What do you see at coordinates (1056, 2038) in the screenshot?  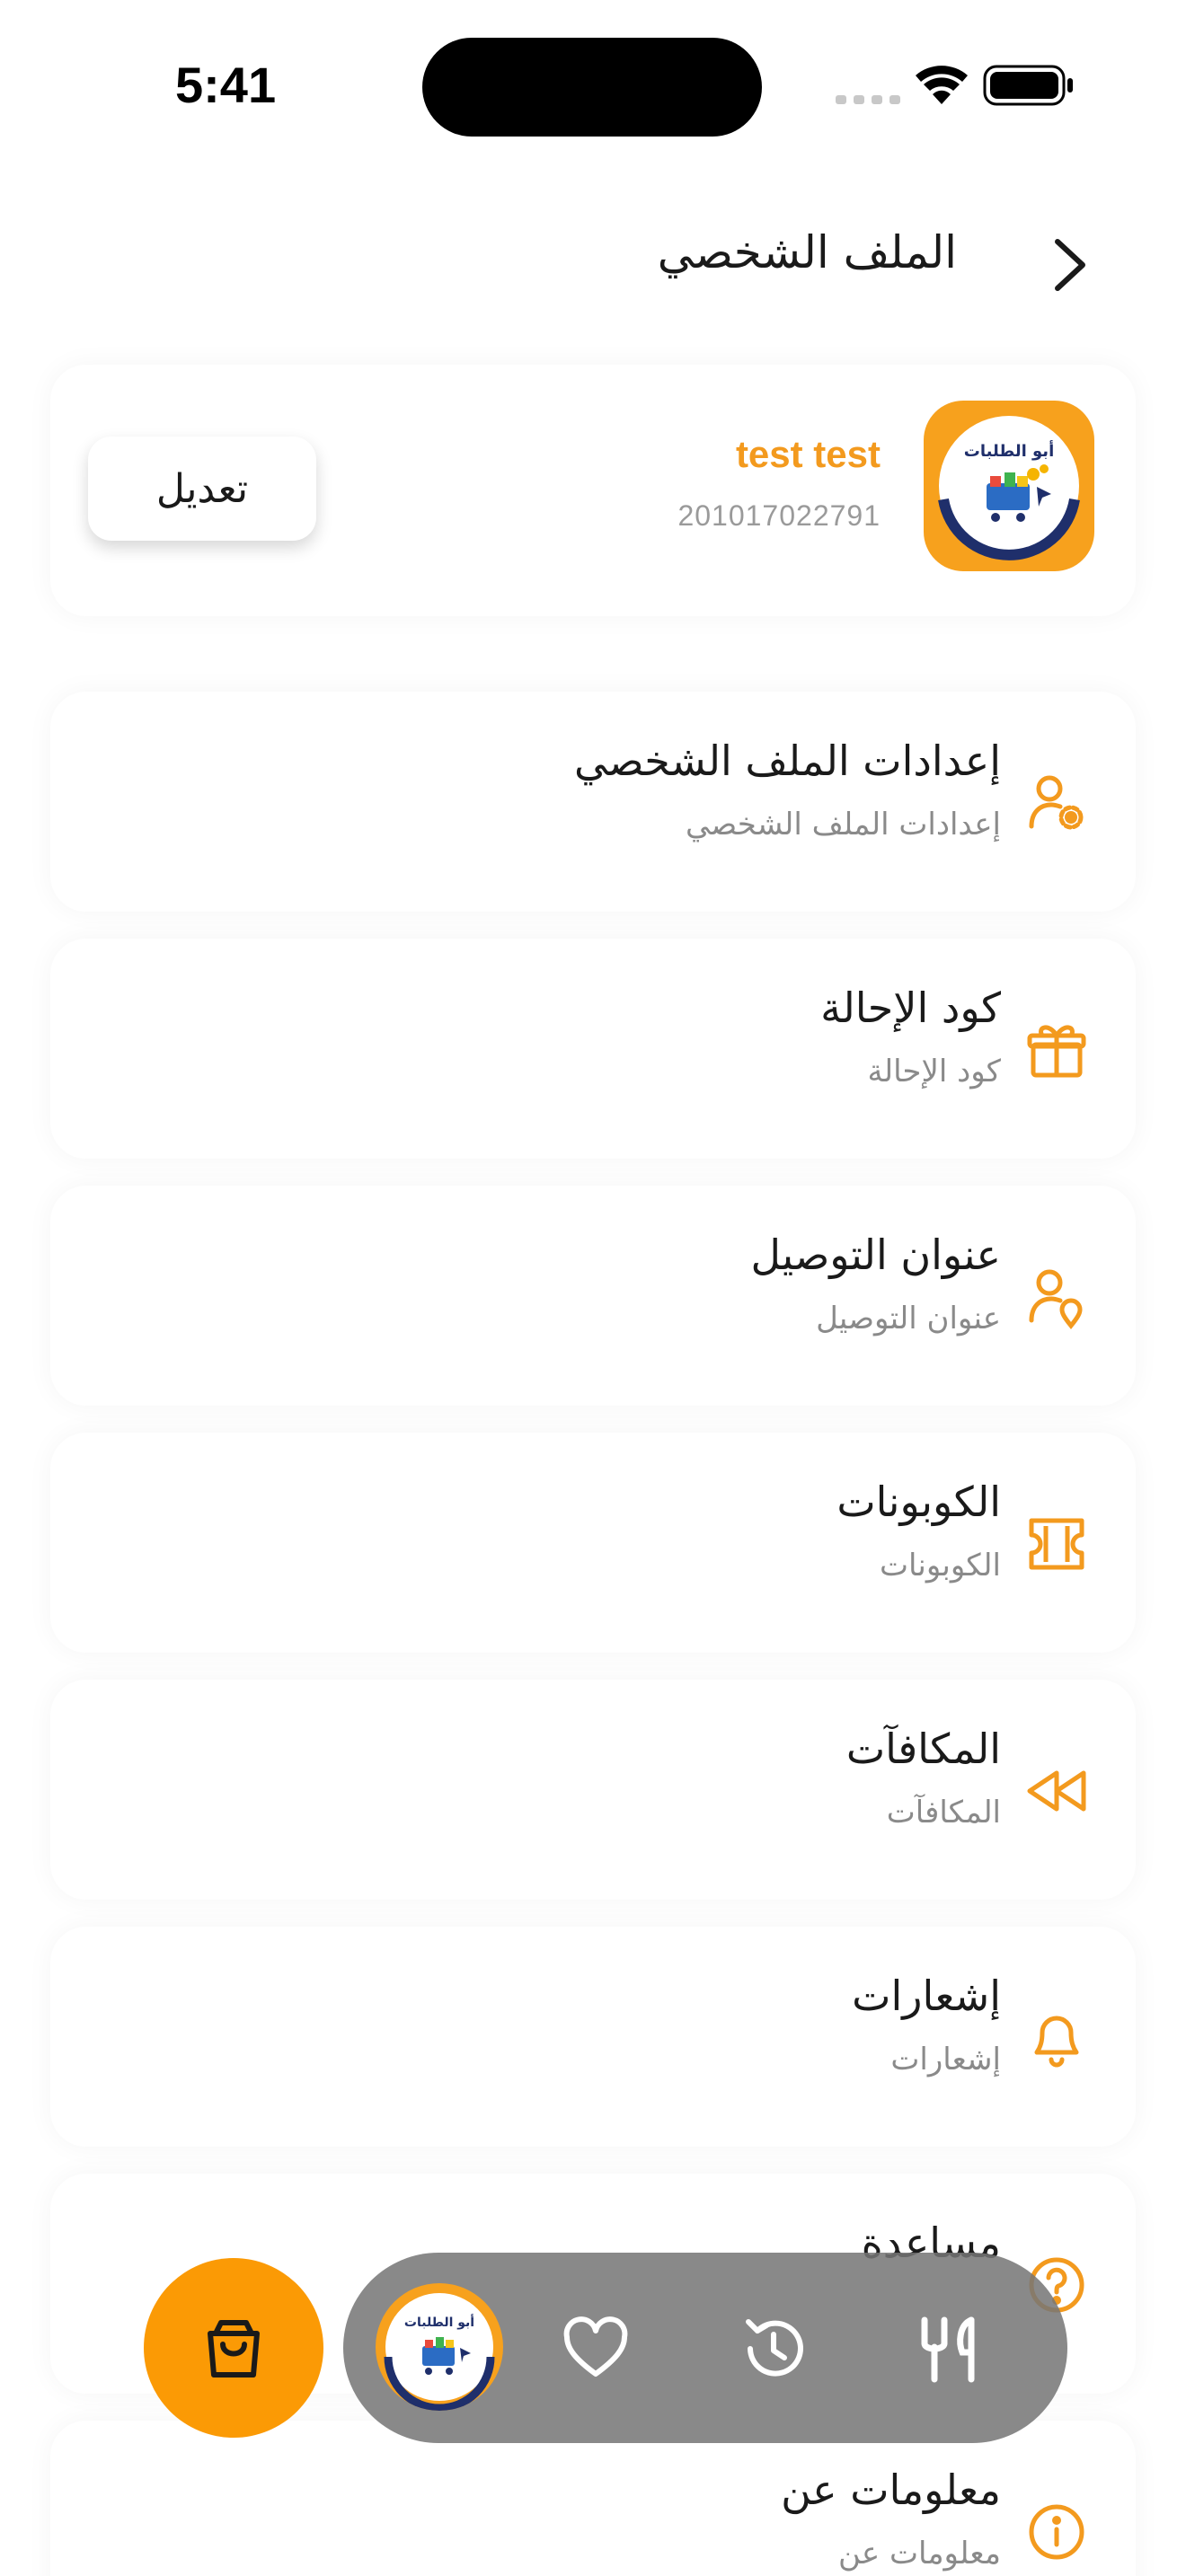 I see `bell-icon` at bounding box center [1056, 2038].